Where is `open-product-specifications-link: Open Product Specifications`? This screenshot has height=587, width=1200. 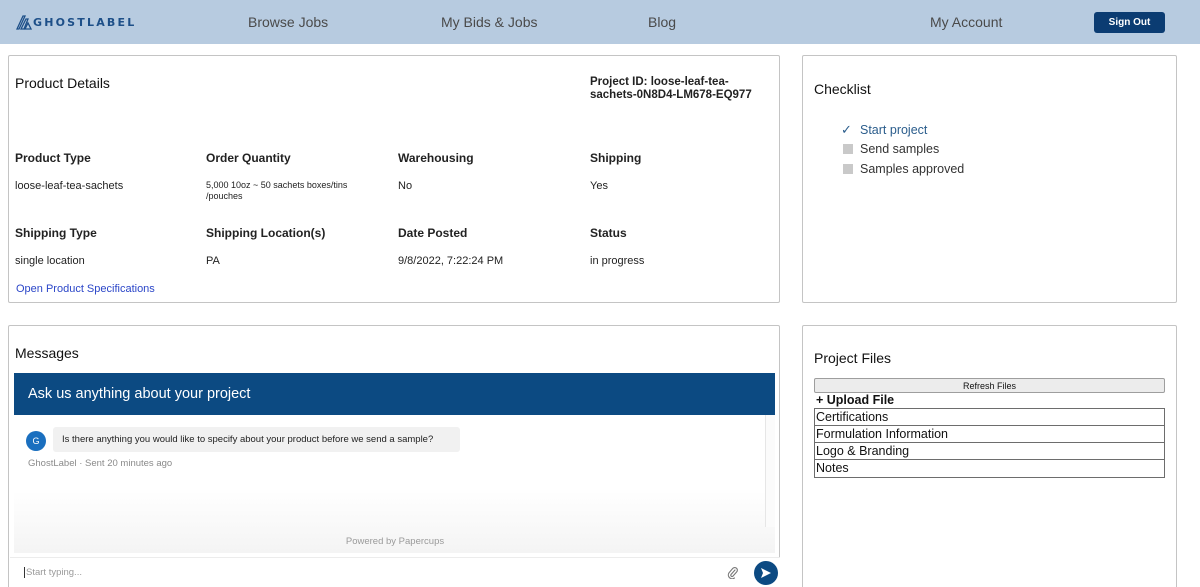
open-product-specifications-link: Open Product Specifications is located at coordinates (85, 289).